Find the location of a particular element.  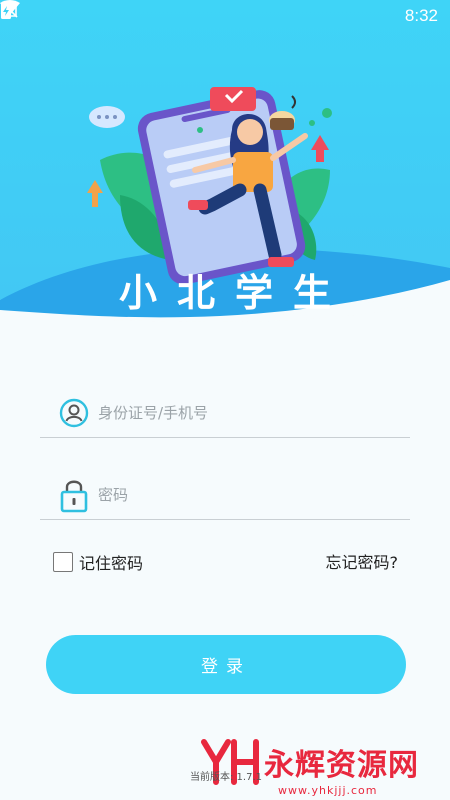

password-field is located at coordinates (225, 495).